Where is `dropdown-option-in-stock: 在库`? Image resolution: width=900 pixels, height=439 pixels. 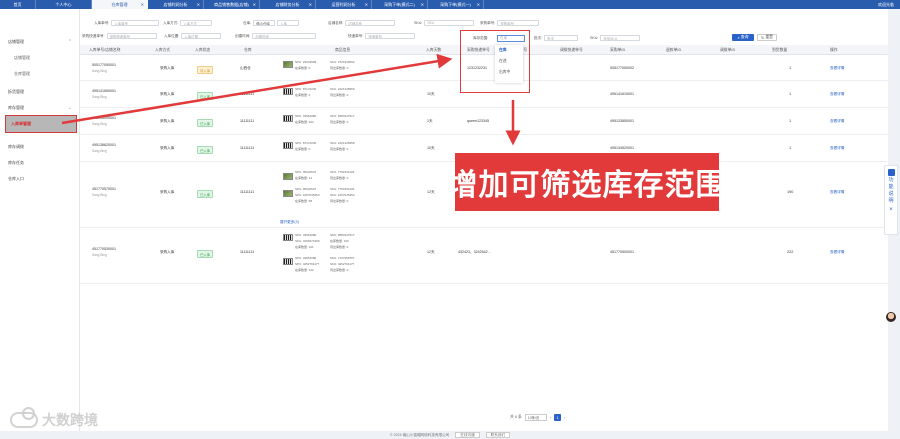
dropdown-option-in-stock: 在库 is located at coordinates (509, 50).